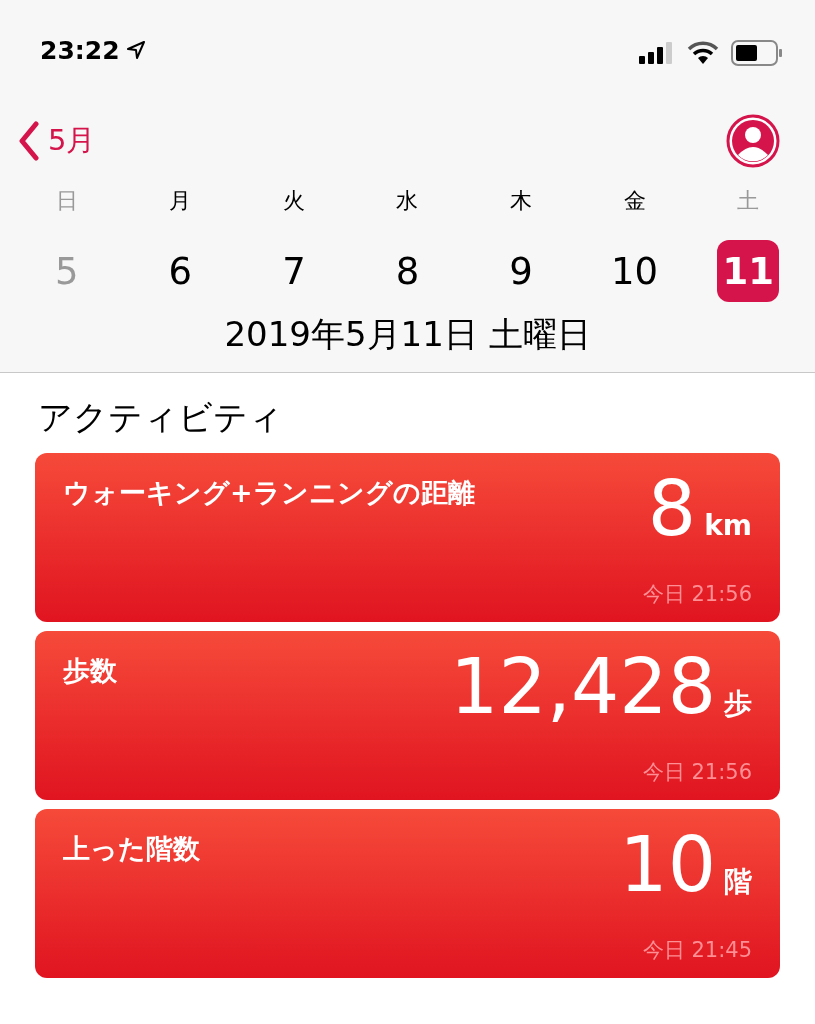 The width and height of the screenshot is (815, 1024). I want to click on weekday-label: 月, so click(180, 201).